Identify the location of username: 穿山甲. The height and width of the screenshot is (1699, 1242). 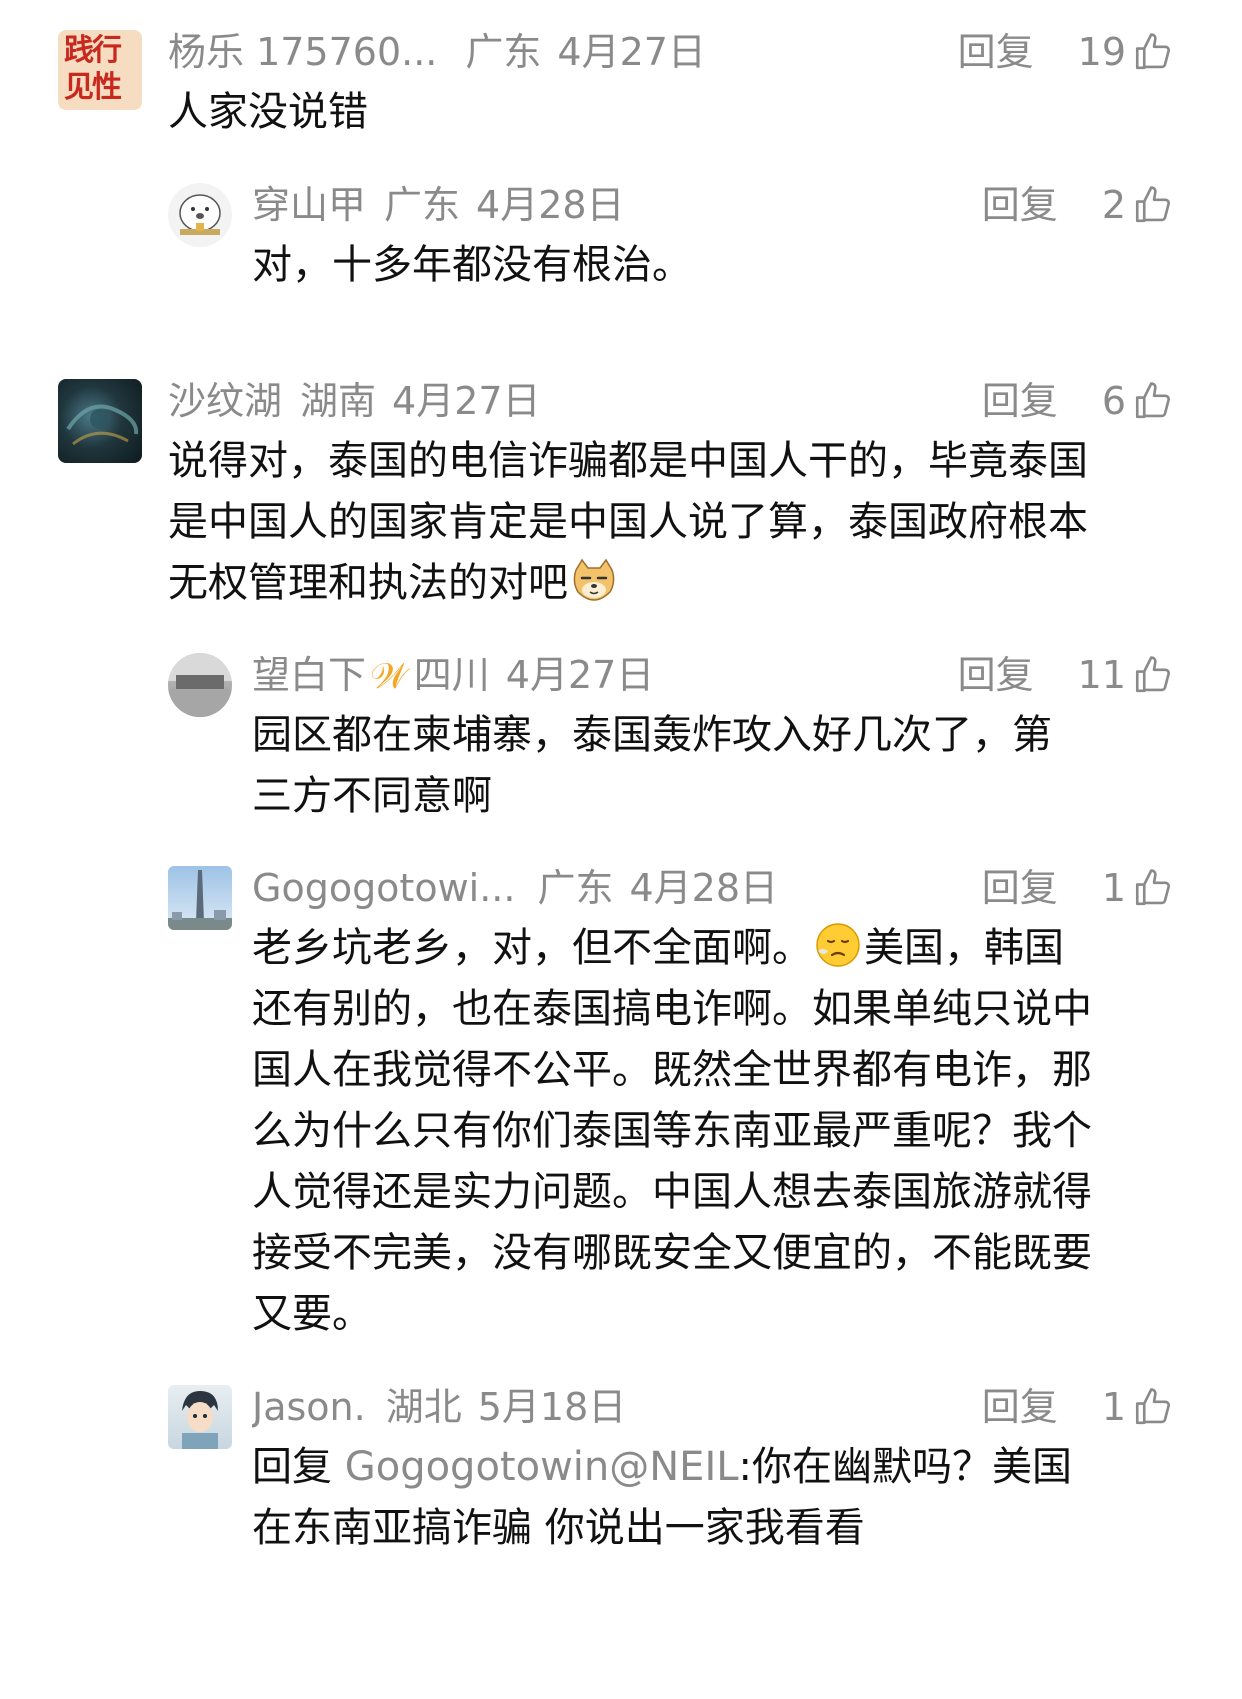
(309, 205).